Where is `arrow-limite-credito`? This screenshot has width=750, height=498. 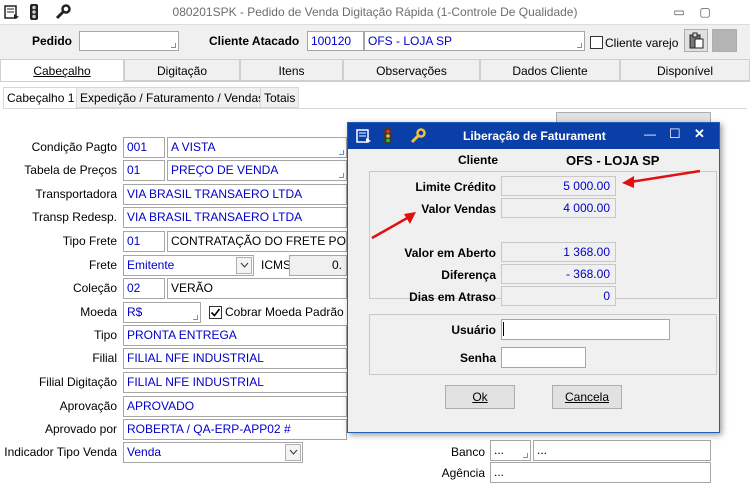
arrow-limite-credito is located at coordinates (665, 176).